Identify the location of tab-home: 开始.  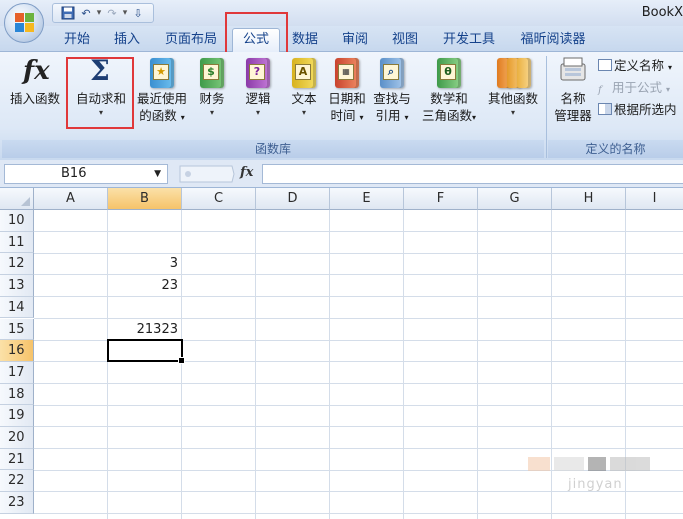
(77, 40).